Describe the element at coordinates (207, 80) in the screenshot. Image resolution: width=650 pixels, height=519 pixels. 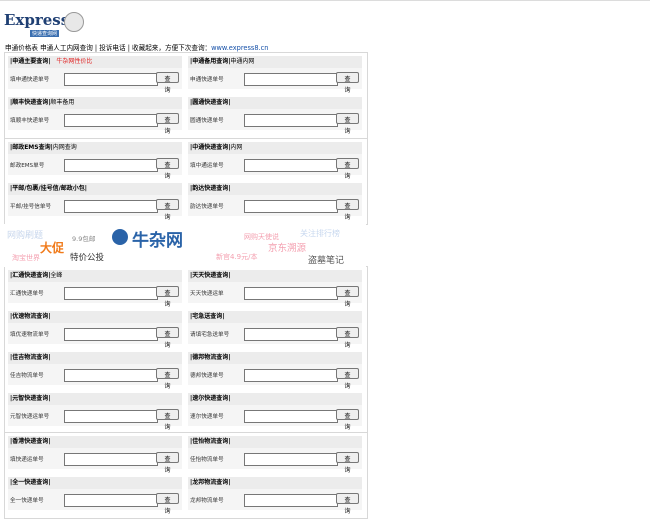
I see `tracking-label: 申通快递单号` at that location.